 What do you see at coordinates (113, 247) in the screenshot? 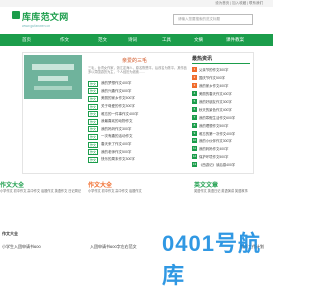
I see `bottom-col2-item: 入团申请书600字左右范文` at bounding box center [113, 247].